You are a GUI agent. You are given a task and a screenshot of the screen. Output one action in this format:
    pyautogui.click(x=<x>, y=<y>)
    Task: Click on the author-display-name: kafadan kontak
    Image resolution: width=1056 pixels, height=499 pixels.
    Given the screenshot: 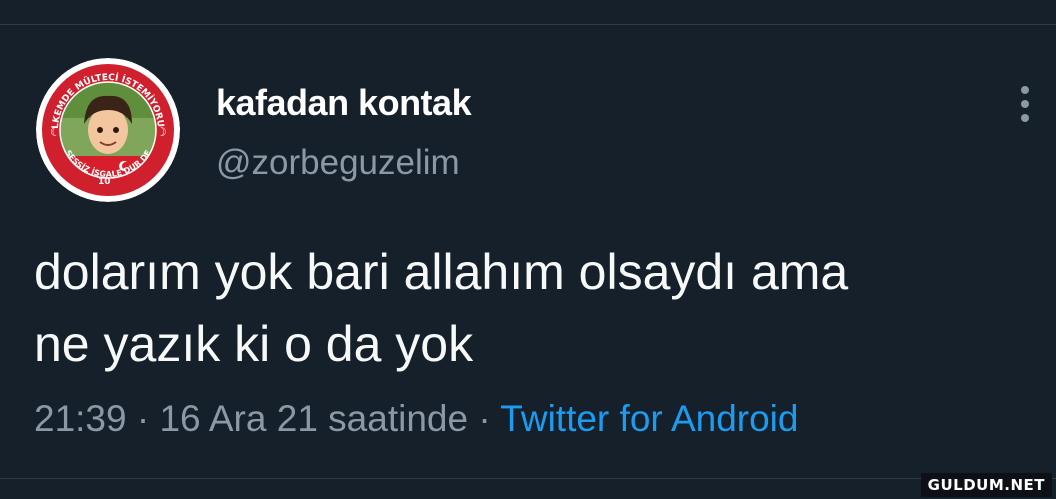 What is the action you would take?
    pyautogui.click(x=344, y=103)
    